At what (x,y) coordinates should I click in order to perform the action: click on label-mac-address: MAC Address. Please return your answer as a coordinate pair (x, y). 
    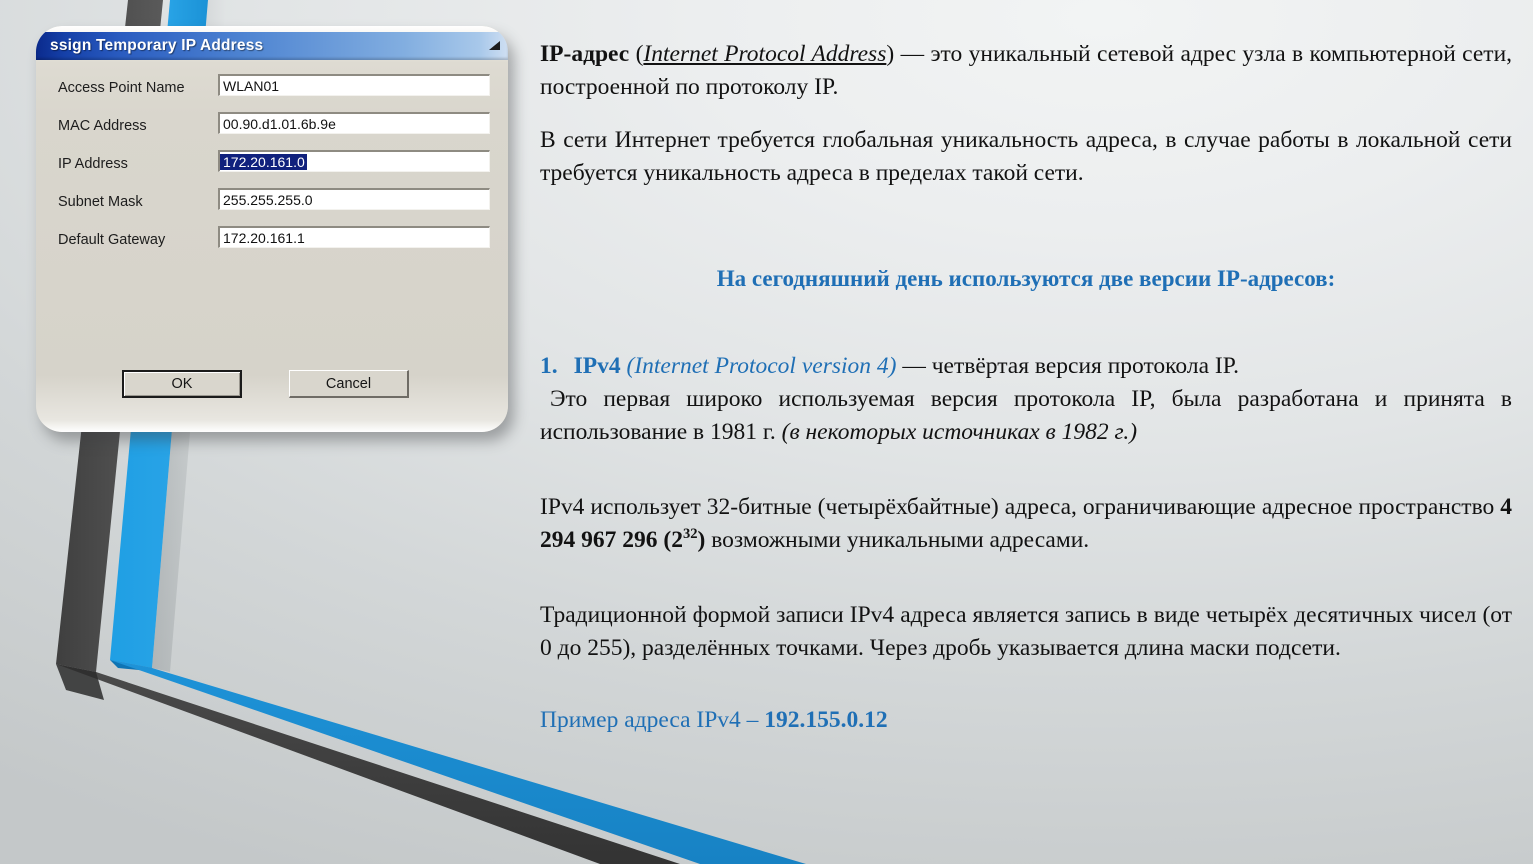
    Looking at the image, I should click on (102, 126).